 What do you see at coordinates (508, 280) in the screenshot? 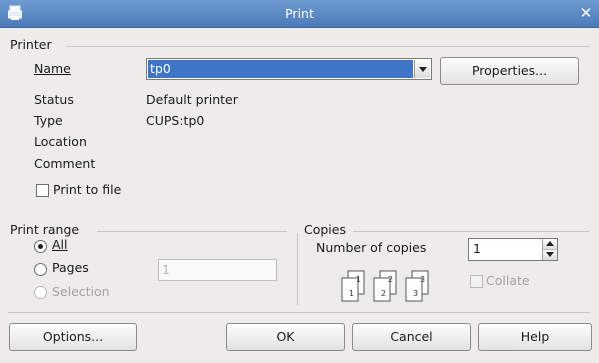
I see `collate-label: Collate` at bounding box center [508, 280].